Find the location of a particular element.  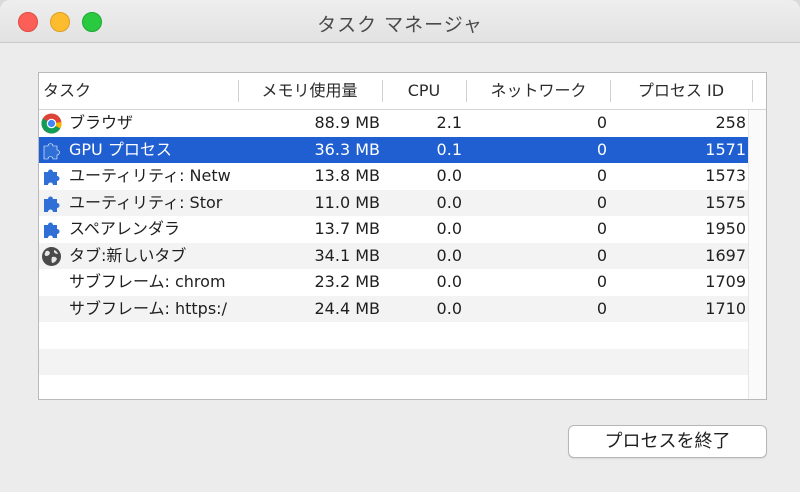

window-title: タスク マネージャ is located at coordinates (400, 25).